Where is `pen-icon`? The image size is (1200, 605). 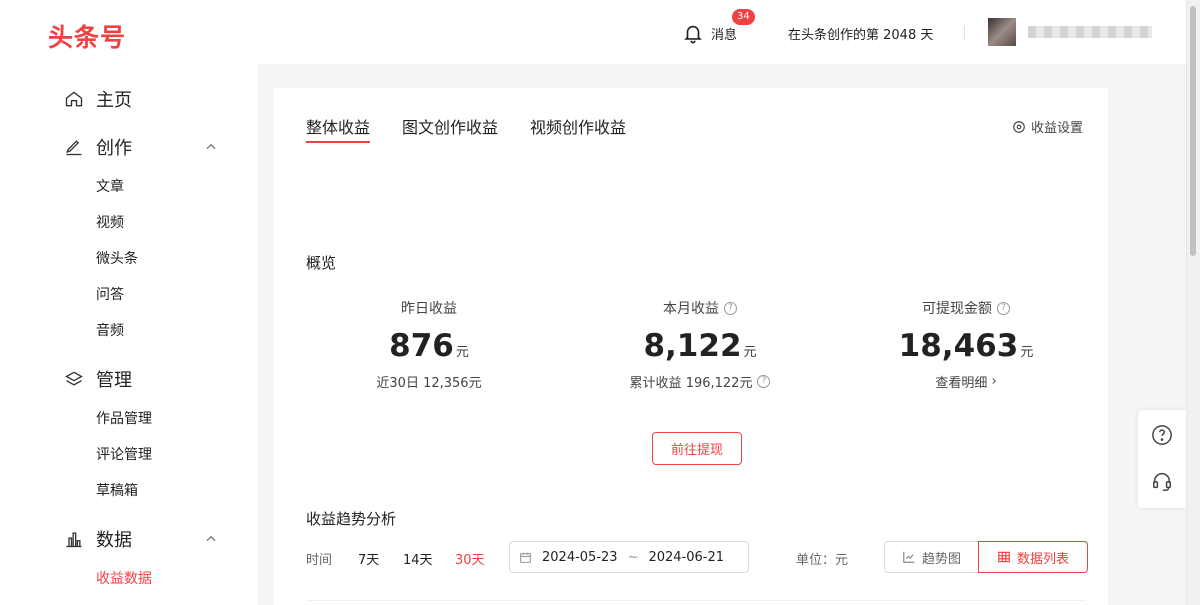
pen-icon is located at coordinates (74, 148).